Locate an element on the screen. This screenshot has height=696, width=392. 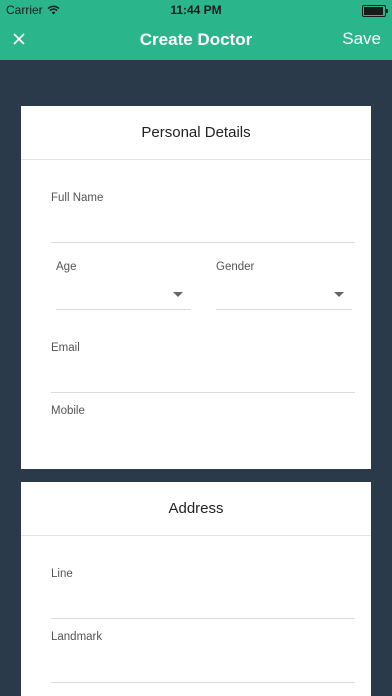
line-label: Line is located at coordinates (62, 574).